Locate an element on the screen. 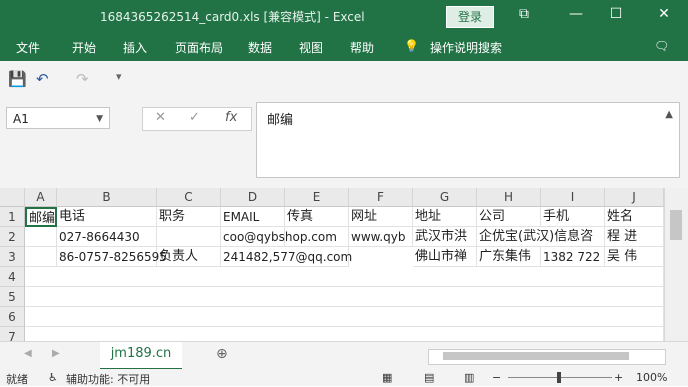 The height and width of the screenshot is (387, 688). customize-icon: ▾ is located at coordinates (119, 76).